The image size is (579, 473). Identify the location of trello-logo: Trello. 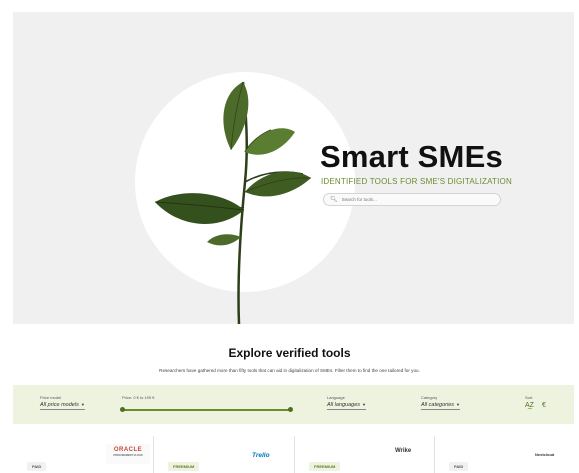
(261, 455).